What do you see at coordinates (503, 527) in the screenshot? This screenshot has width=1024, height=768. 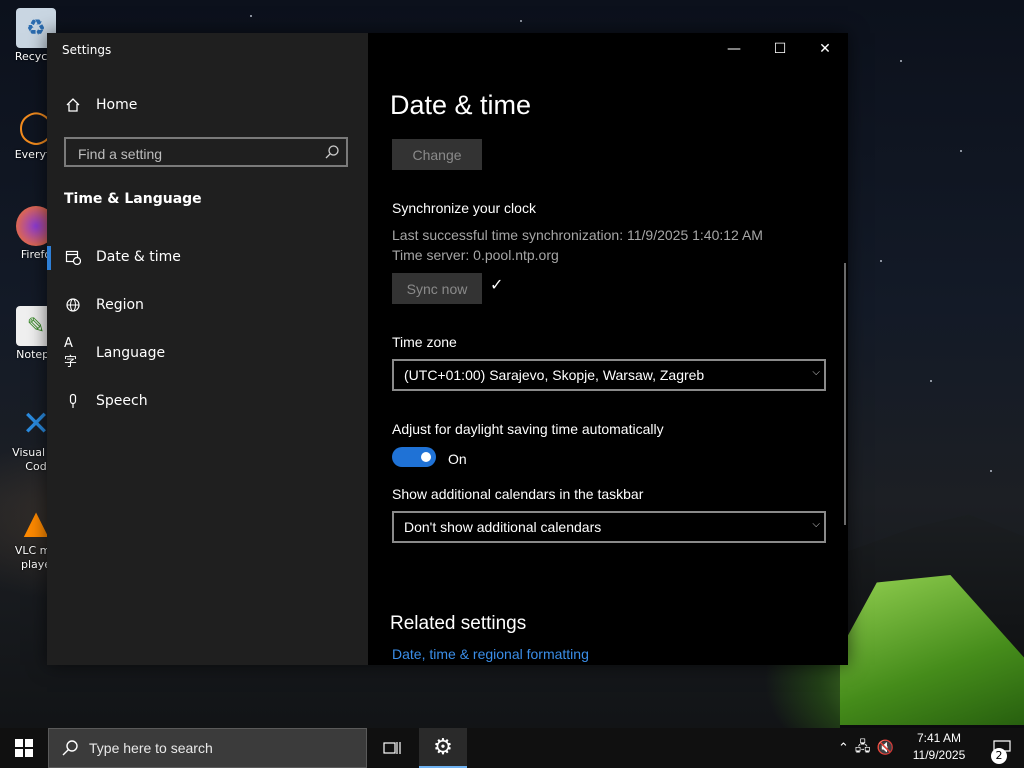 I see `calendars-value: Don't show additional calendars` at bounding box center [503, 527].